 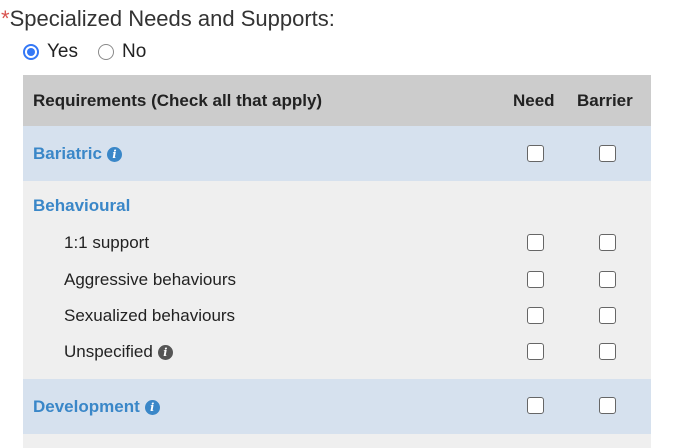 What do you see at coordinates (106, 52) in the screenshot?
I see `radio-button-no` at bounding box center [106, 52].